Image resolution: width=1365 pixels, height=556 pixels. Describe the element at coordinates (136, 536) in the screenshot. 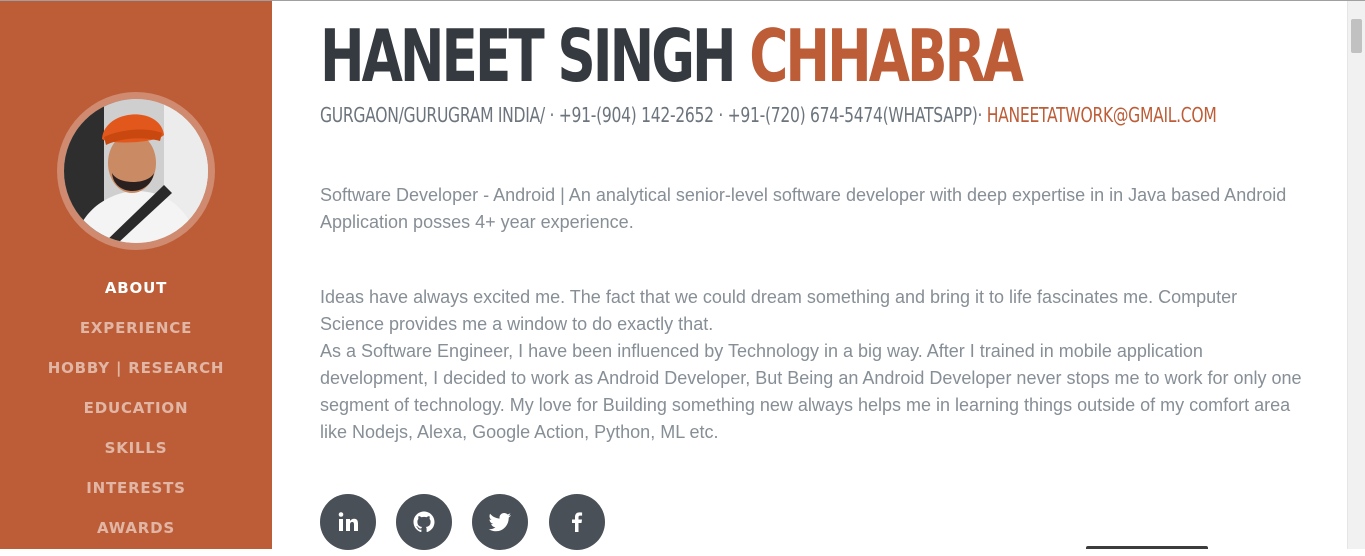

I see `nav-item-awards: AWARDS` at that location.